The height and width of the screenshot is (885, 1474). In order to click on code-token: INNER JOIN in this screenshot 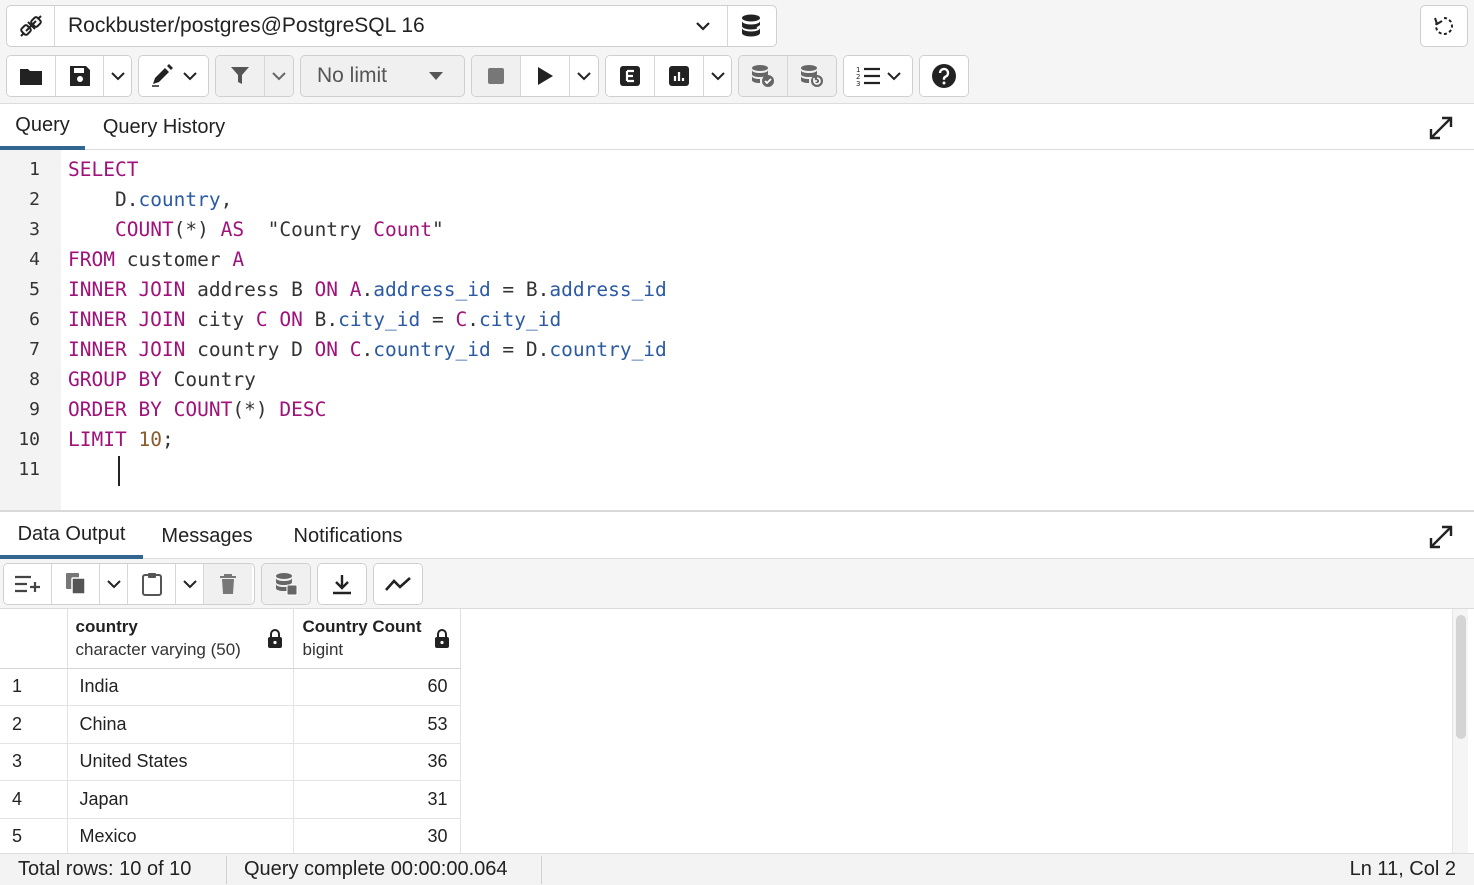, I will do `click(127, 349)`.